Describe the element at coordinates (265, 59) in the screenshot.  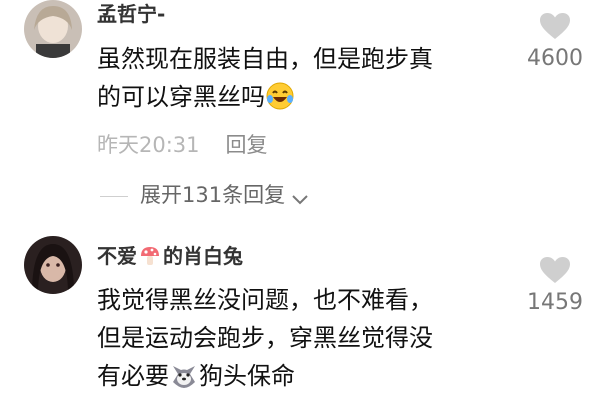
I see `comment-line: 虽然现在服装自由，但是跑步真` at that location.